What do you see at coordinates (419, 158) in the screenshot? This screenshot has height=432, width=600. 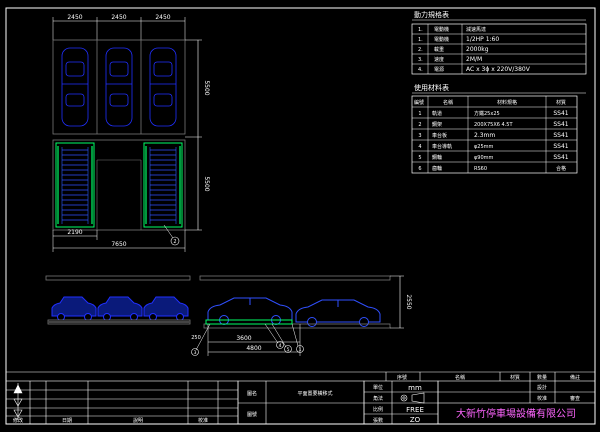 I see `material-row-4-no: 5` at bounding box center [419, 158].